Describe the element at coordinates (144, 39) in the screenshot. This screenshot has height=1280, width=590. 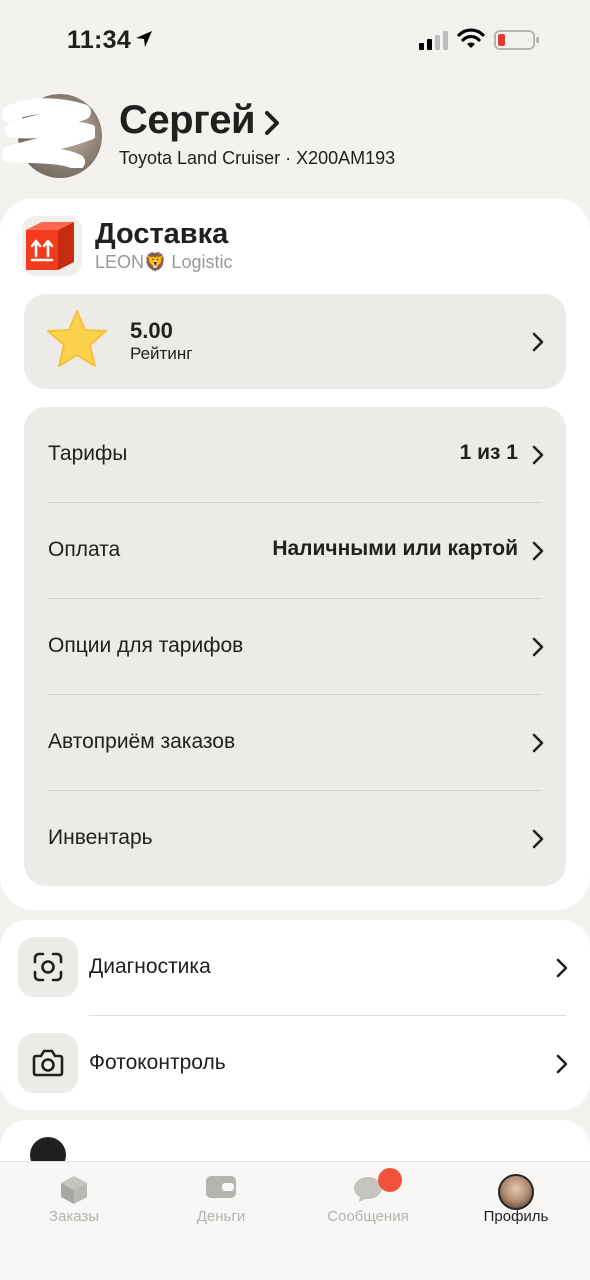
I see `location-arrow-icon` at that location.